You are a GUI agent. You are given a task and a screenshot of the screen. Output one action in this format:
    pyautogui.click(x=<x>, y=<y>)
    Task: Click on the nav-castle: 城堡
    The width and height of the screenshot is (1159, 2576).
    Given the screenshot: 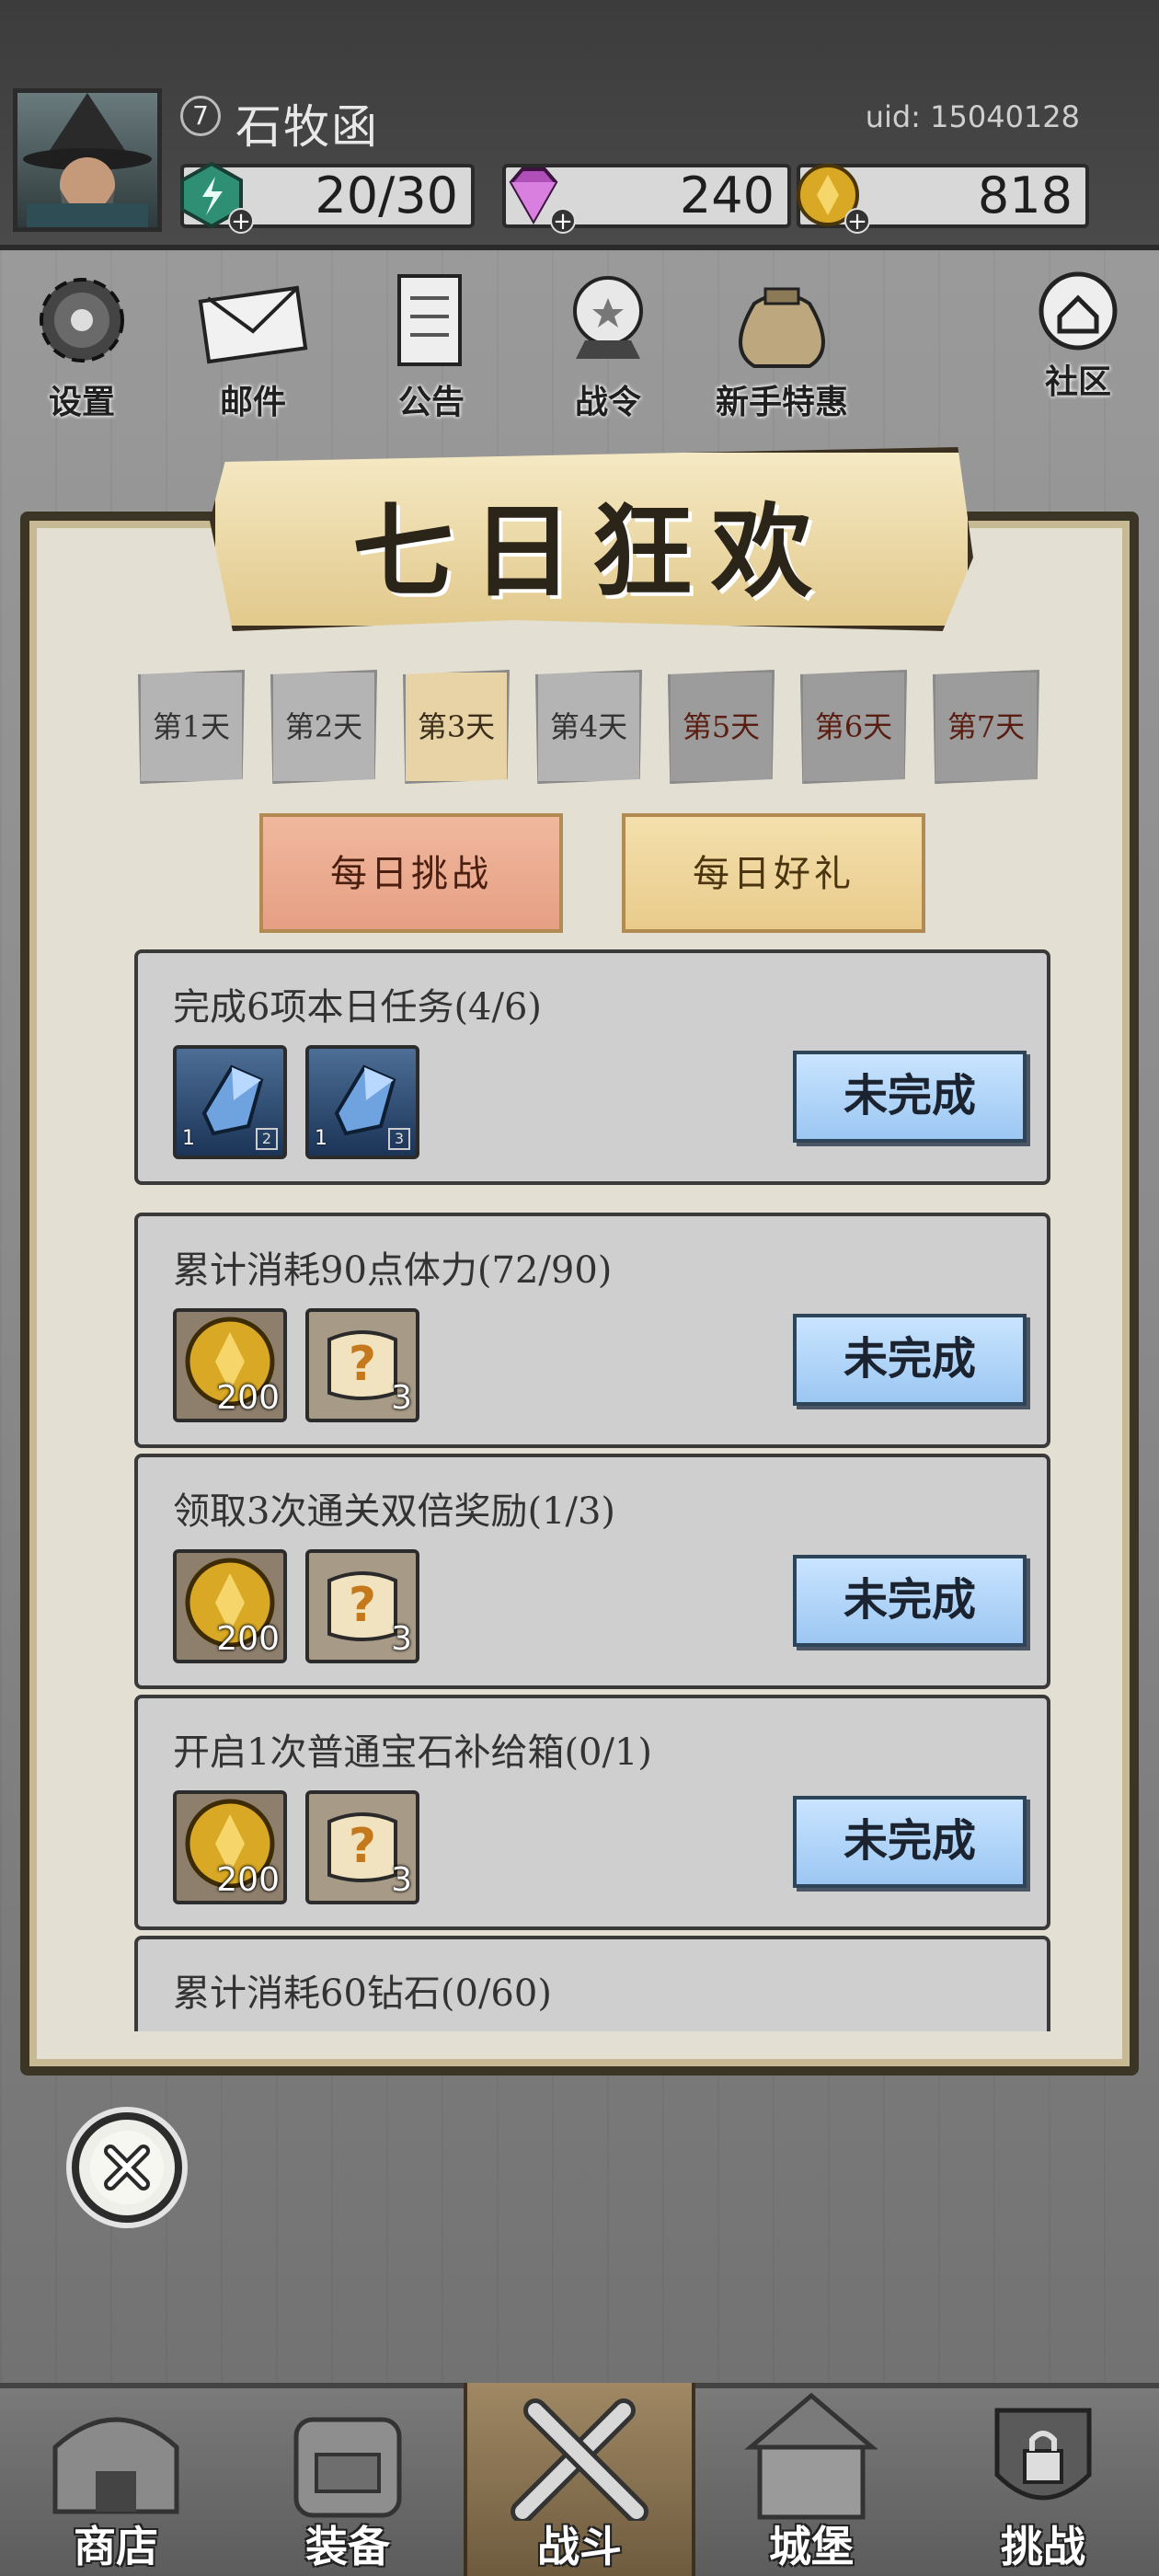 What is the action you would take?
    pyautogui.click(x=811, y=2479)
    